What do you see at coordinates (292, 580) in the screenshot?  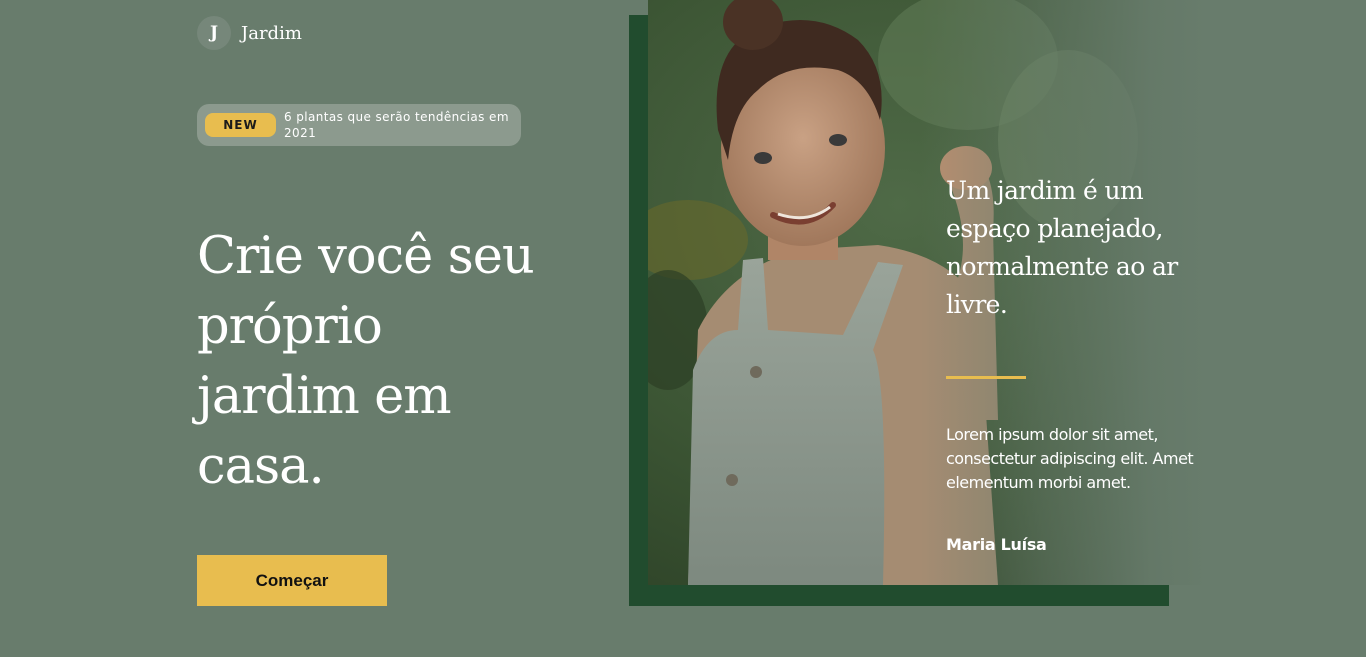 I see `start-button: Começar` at bounding box center [292, 580].